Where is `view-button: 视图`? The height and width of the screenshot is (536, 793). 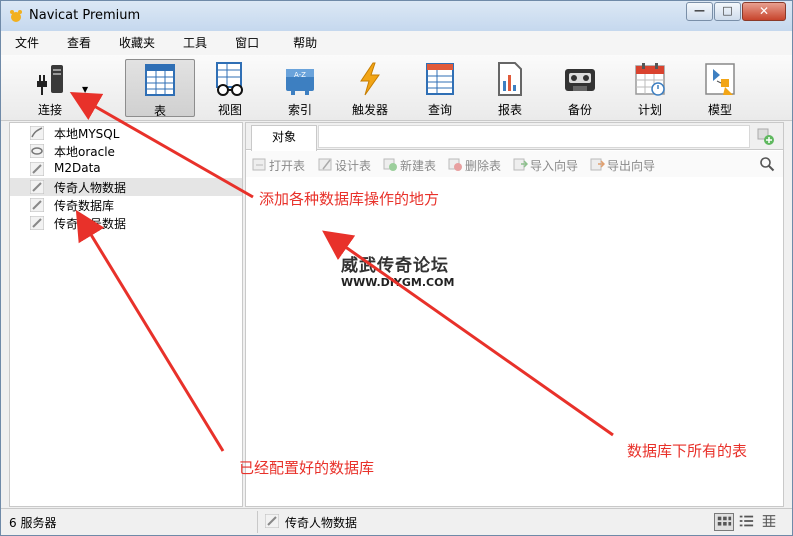 view-button: 视图 is located at coordinates (230, 88).